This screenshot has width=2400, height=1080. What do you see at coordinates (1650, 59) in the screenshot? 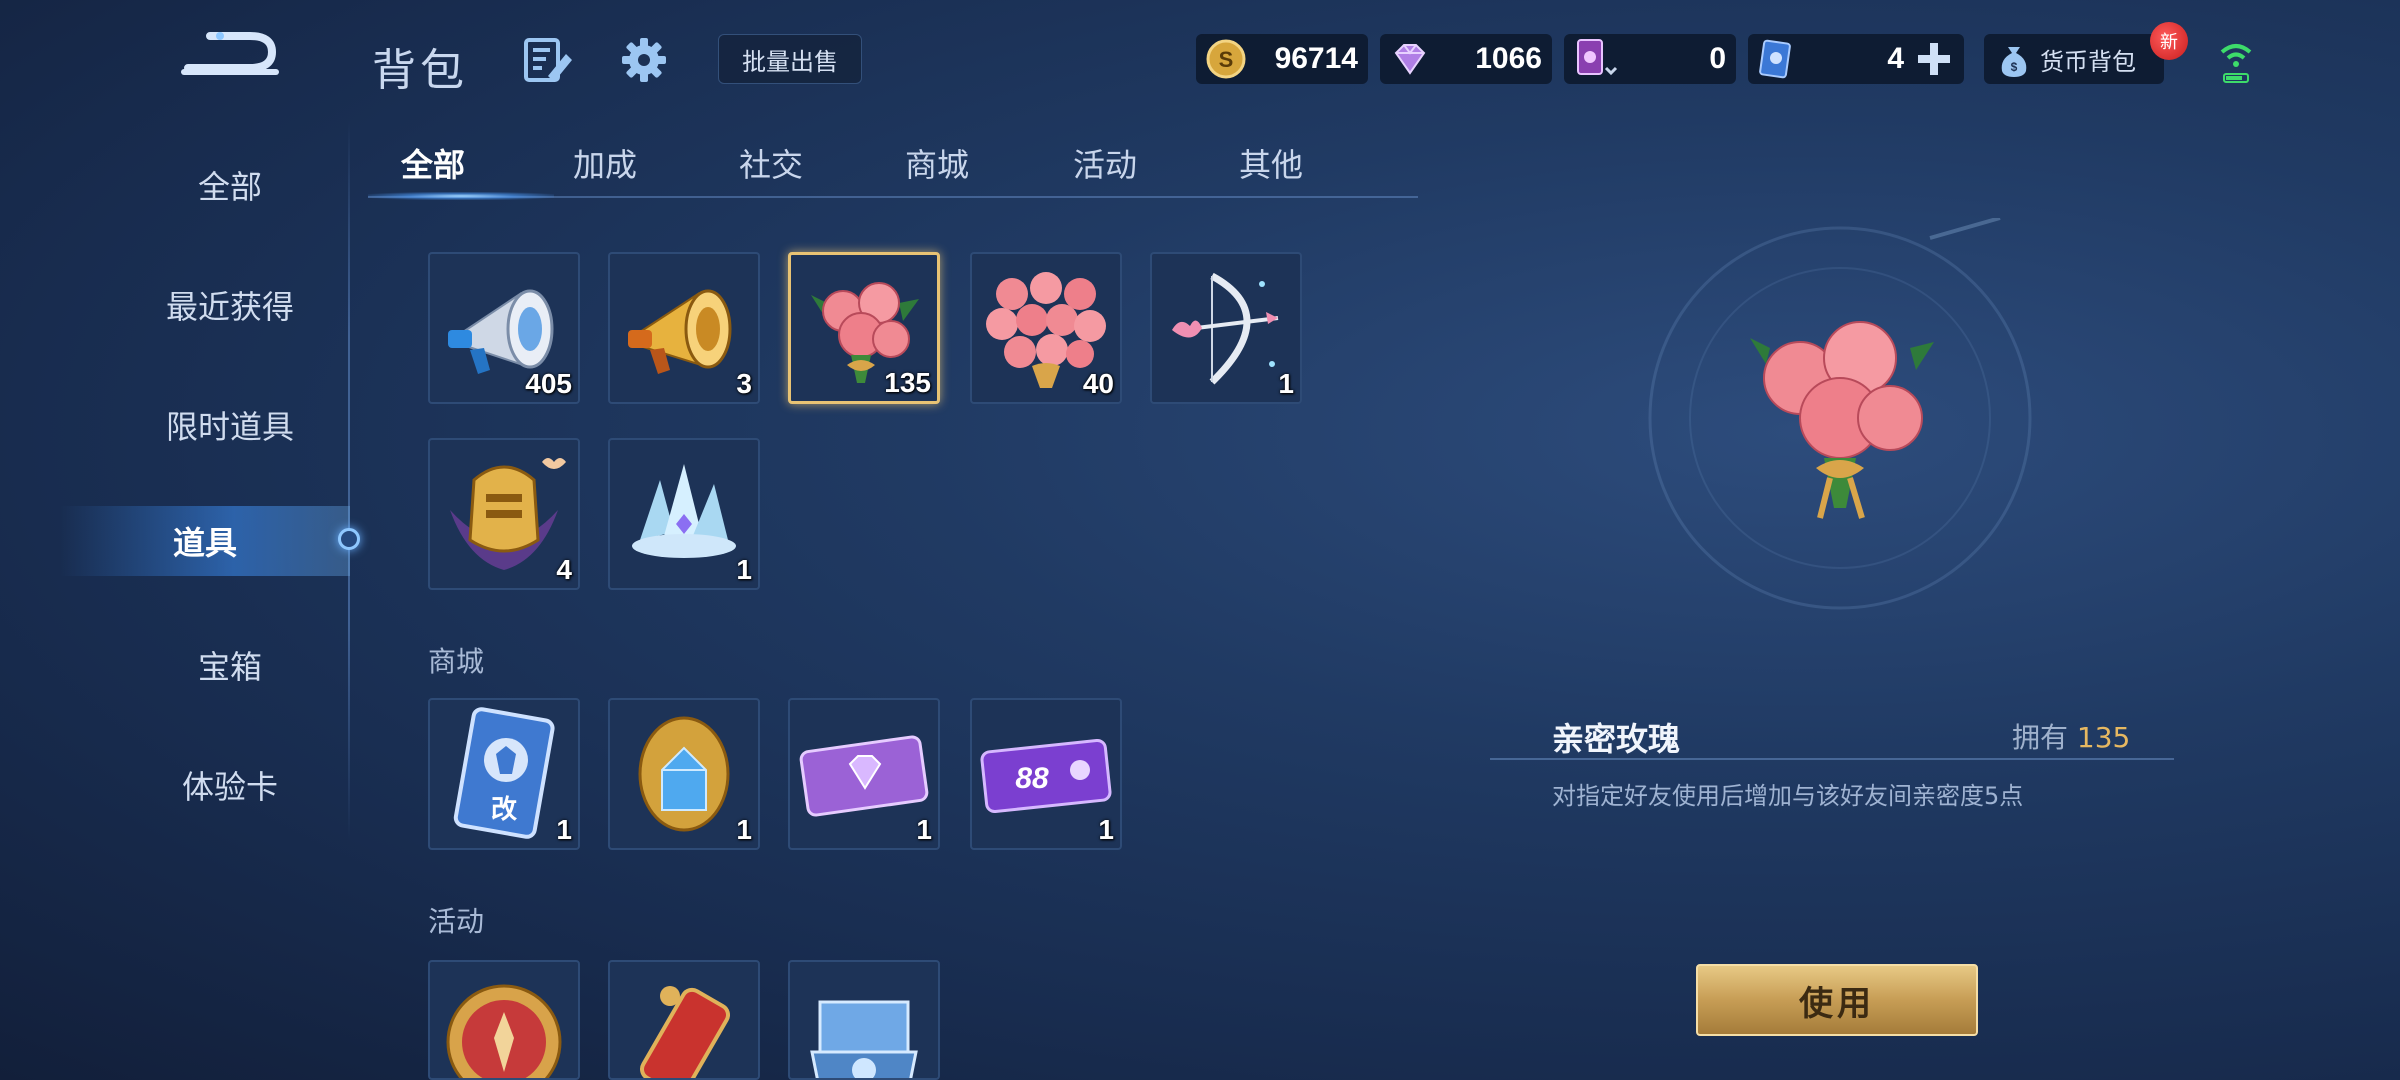
I see `ticket-currency: 0` at bounding box center [1650, 59].